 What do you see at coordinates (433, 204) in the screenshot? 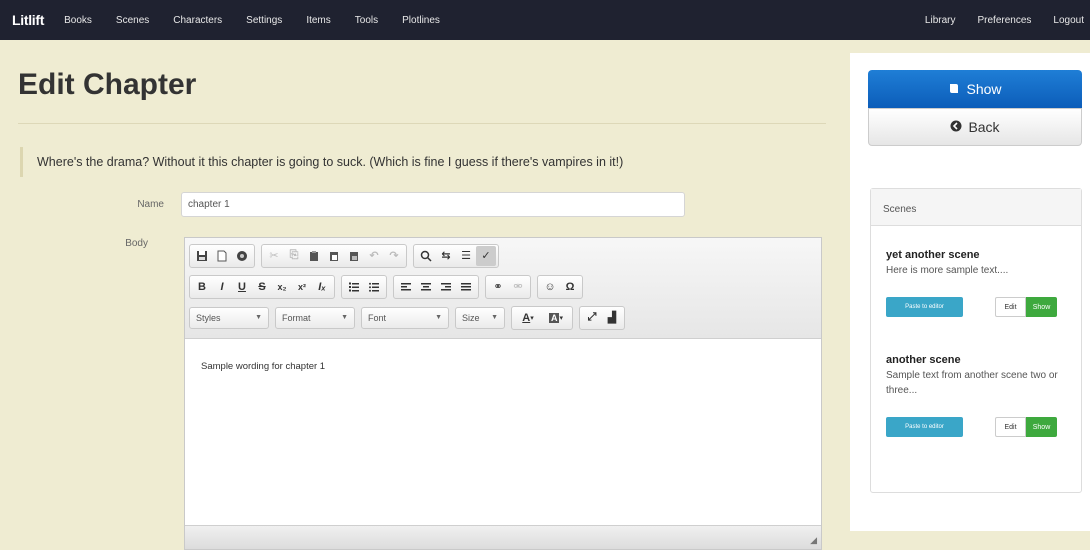
I see `name-input` at bounding box center [433, 204].